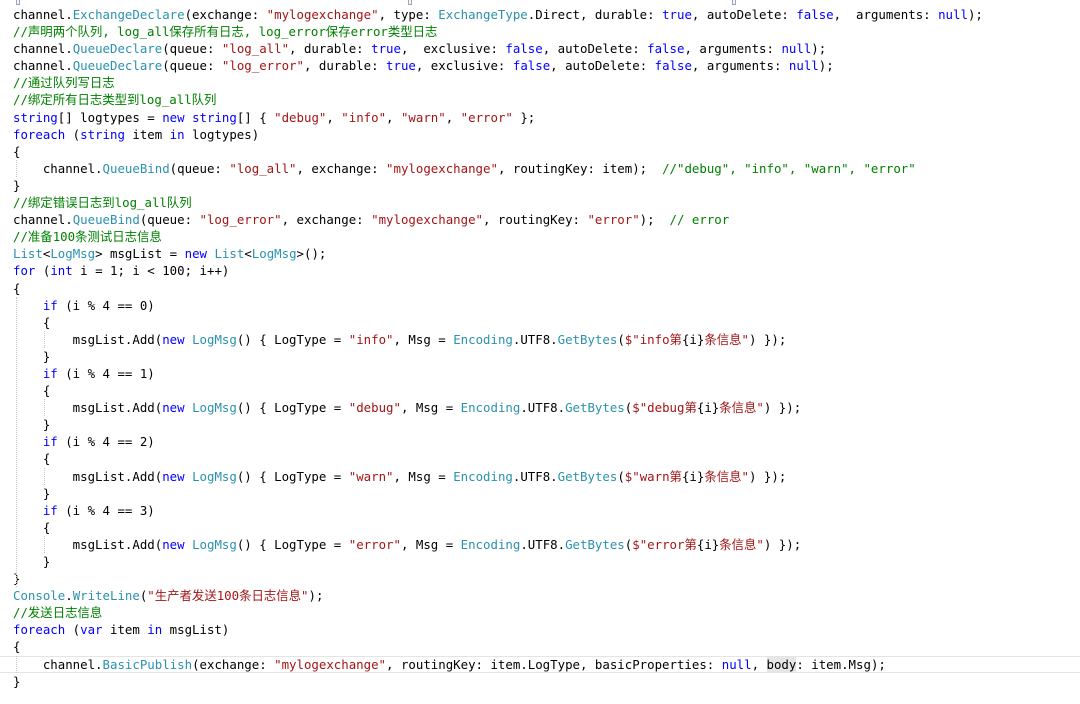 Image resolution: width=1080 pixels, height=704 pixels. What do you see at coordinates (326, 220) in the screenshot?
I see `code-token: , exchange:` at bounding box center [326, 220].